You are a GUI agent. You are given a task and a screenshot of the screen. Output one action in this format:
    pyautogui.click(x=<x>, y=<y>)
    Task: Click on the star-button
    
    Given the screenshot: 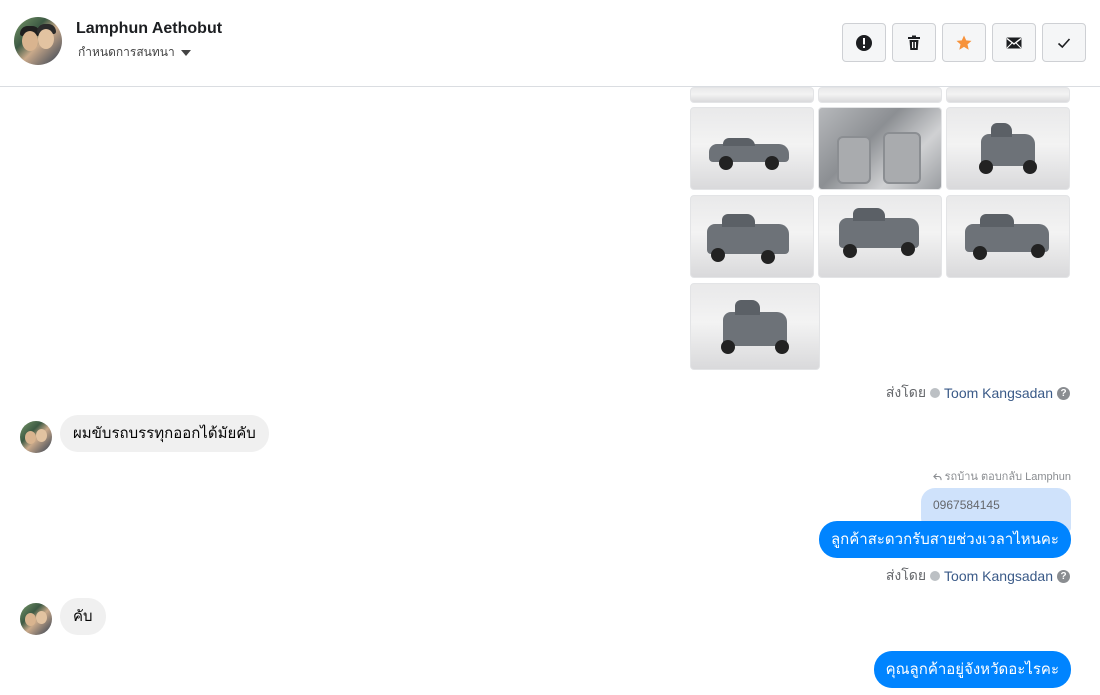 What is the action you would take?
    pyautogui.click(x=964, y=42)
    